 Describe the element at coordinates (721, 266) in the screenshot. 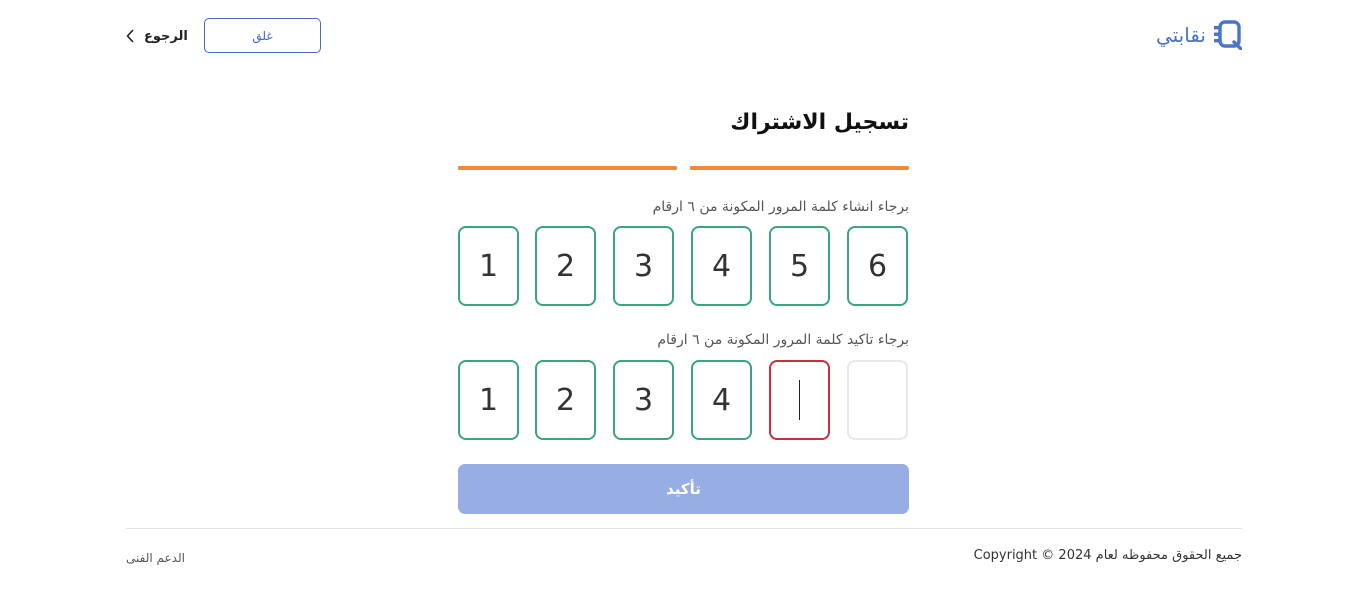

I see `create-pin-digit-3: 4` at that location.